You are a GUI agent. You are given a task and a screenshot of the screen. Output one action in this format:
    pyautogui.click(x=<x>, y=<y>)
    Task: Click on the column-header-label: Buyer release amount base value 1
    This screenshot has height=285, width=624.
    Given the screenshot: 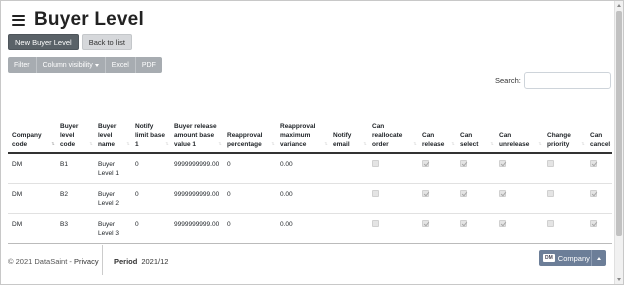 What is the action you would take?
    pyautogui.click(x=195, y=135)
    